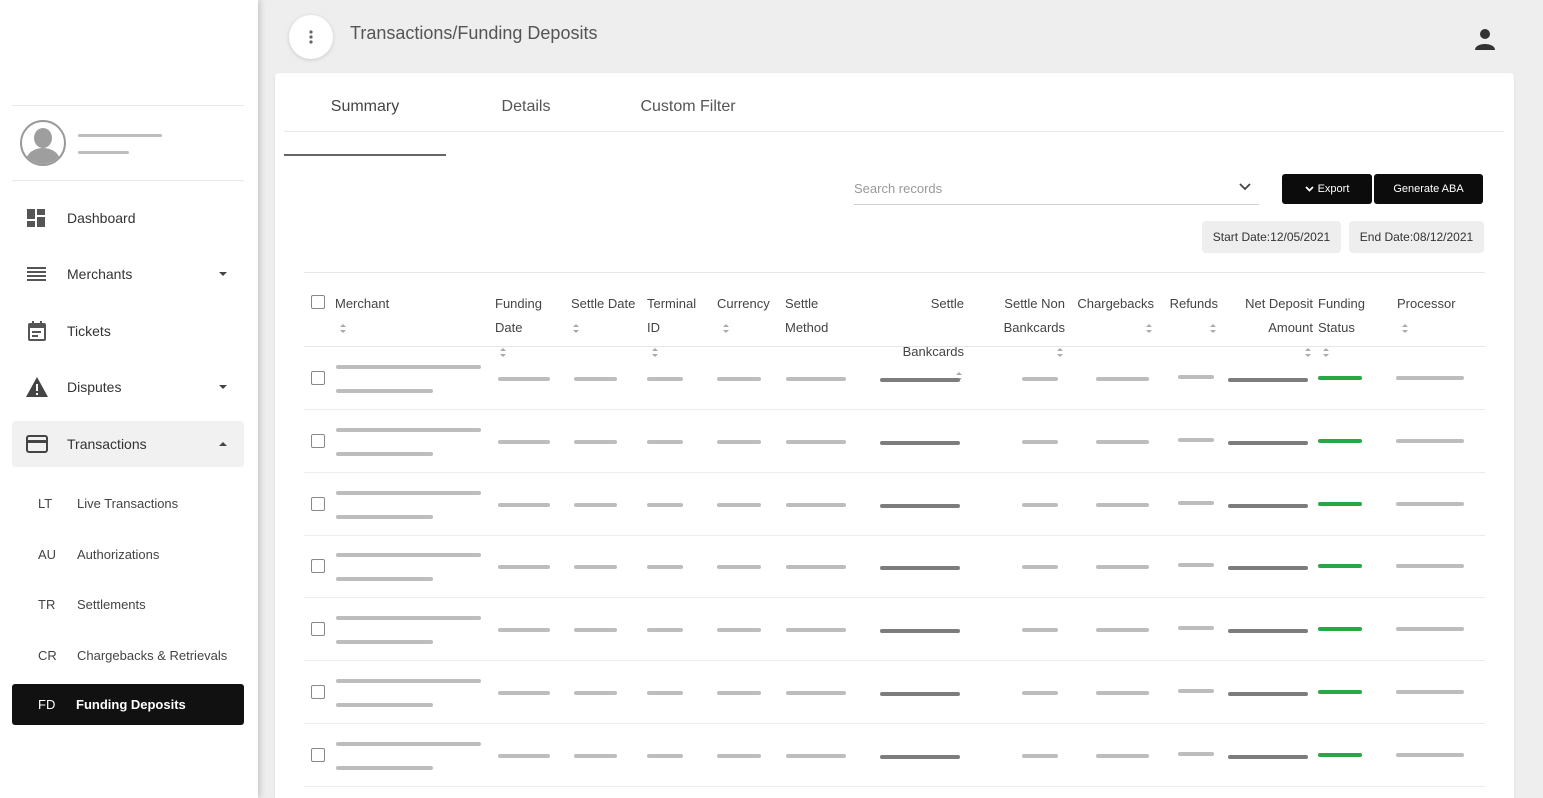  I want to click on sidebar-subitem-live-transactions: LT Live Transactions, so click(128, 503).